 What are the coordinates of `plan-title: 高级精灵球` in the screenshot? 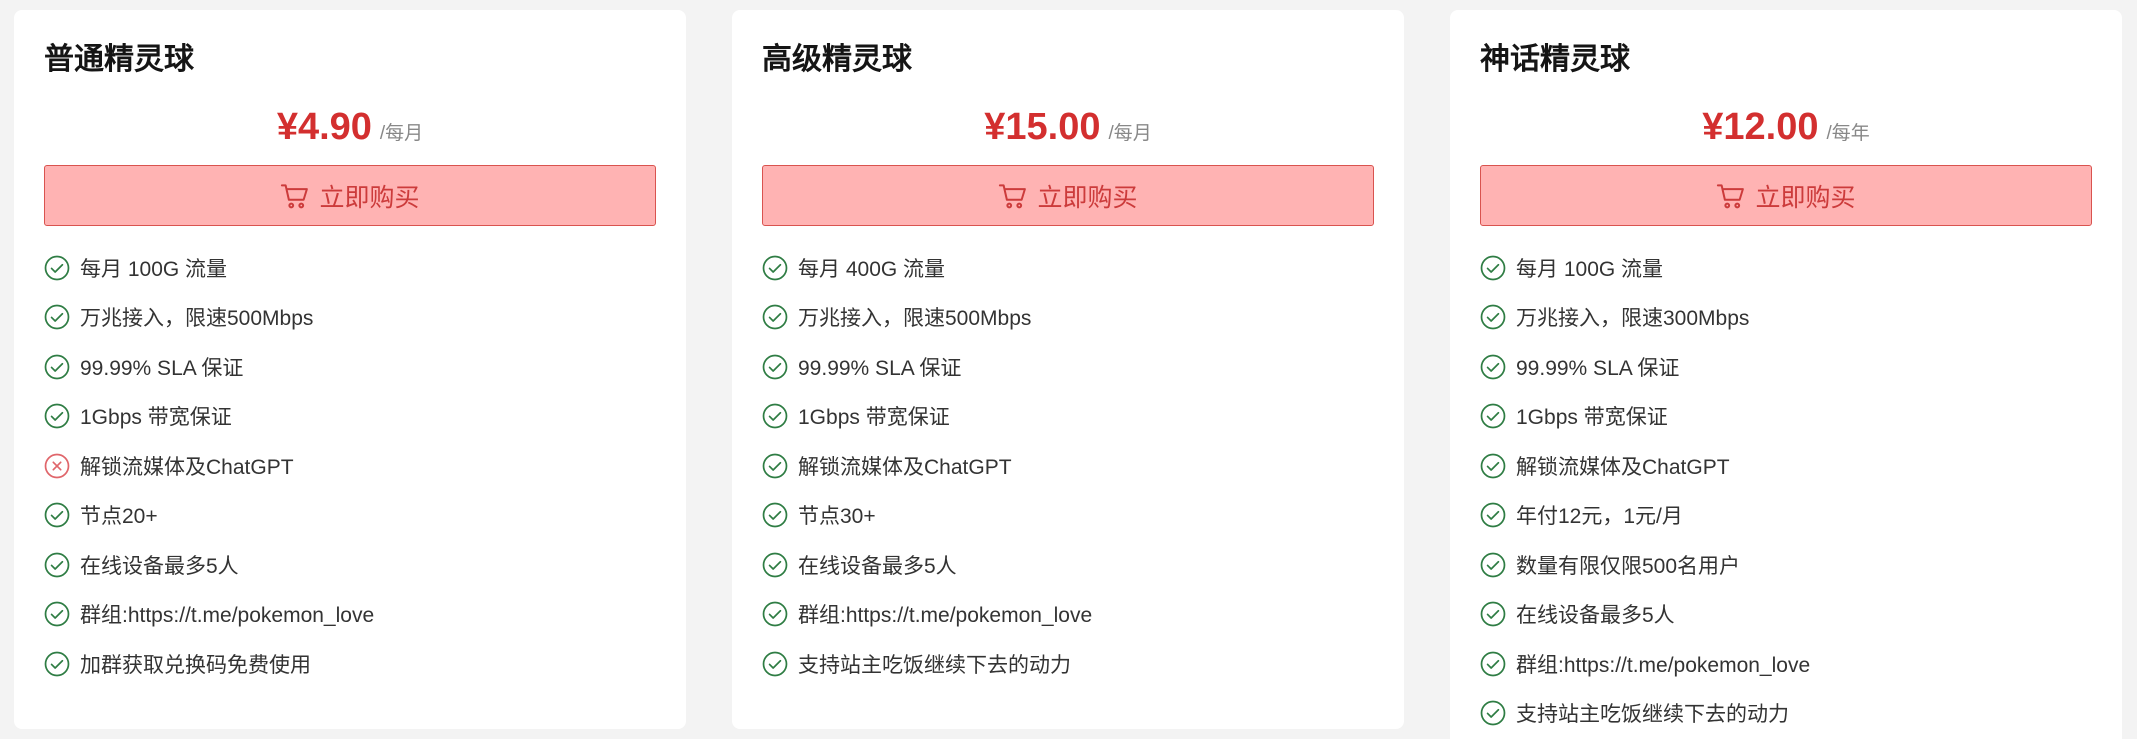 It's located at (837, 59).